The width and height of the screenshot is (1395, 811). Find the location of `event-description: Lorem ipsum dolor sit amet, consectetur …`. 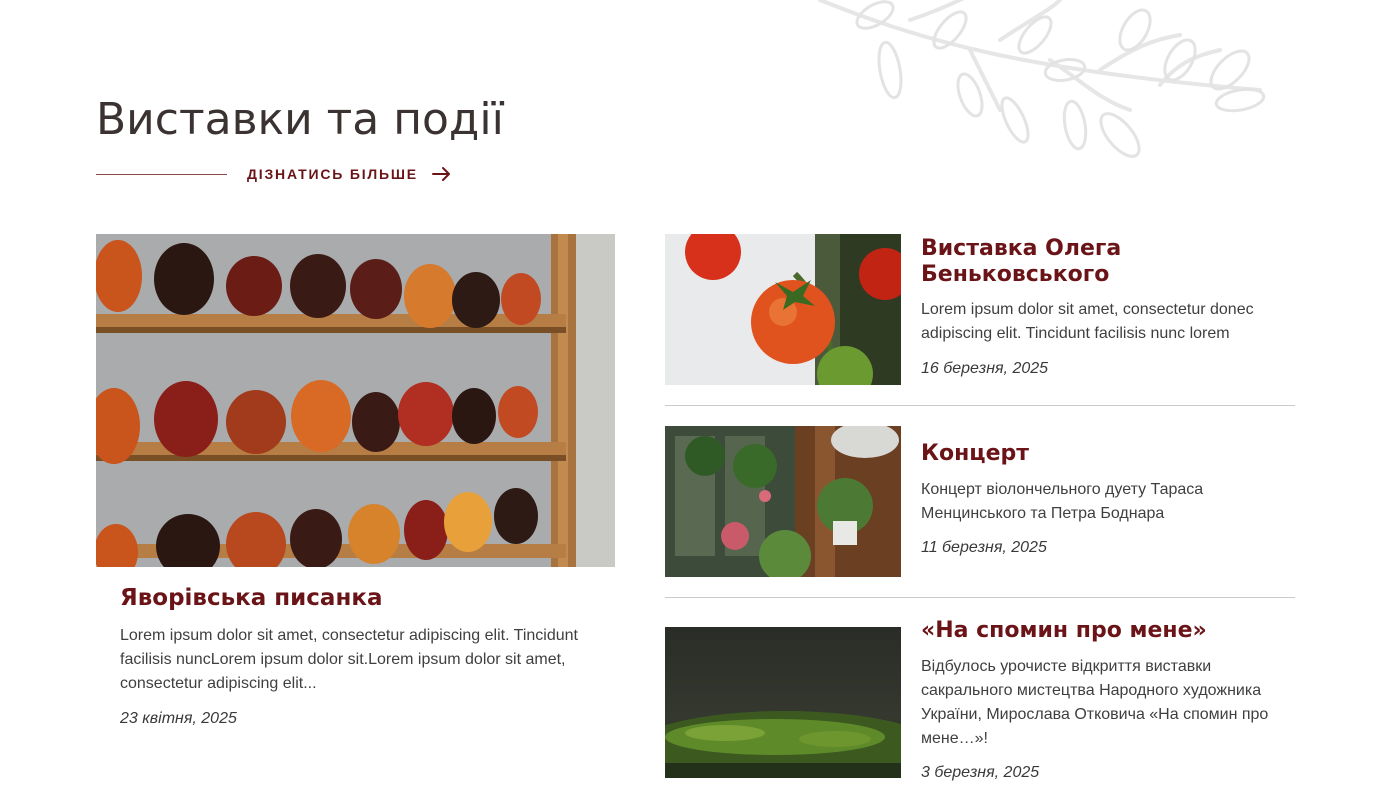

event-description: Lorem ipsum dolor sit amet, consectetur … is located at coordinates (1087, 321).